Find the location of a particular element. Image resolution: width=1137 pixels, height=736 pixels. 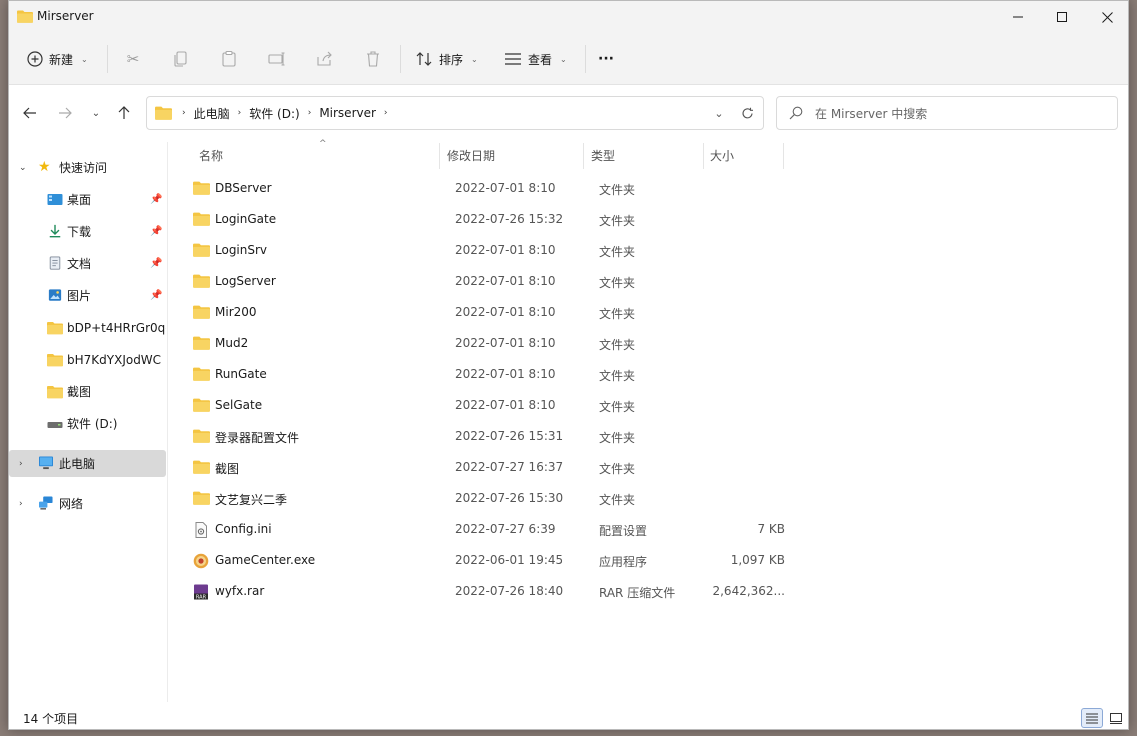

address-bar: › 此电脑 › 软件 (D:) › Mirserver › ⌄ is located at coordinates (455, 113).